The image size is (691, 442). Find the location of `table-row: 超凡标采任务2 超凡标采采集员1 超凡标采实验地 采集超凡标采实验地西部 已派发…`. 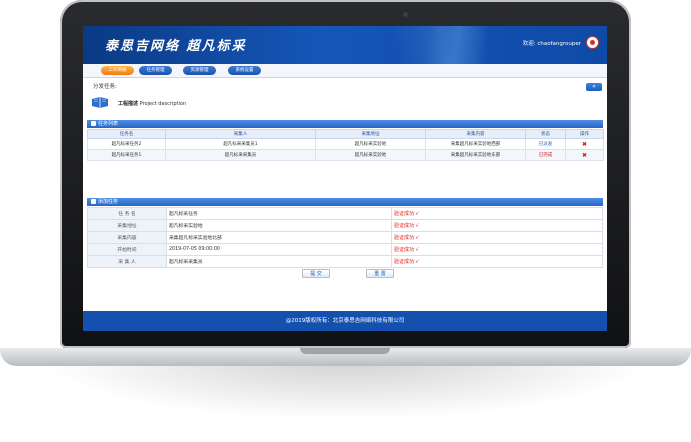

table-row: 超凡标采任务2 超凡标采采集员1 超凡标采实验地 采集超凡标采实验地西部 已派发… is located at coordinates (345, 144).